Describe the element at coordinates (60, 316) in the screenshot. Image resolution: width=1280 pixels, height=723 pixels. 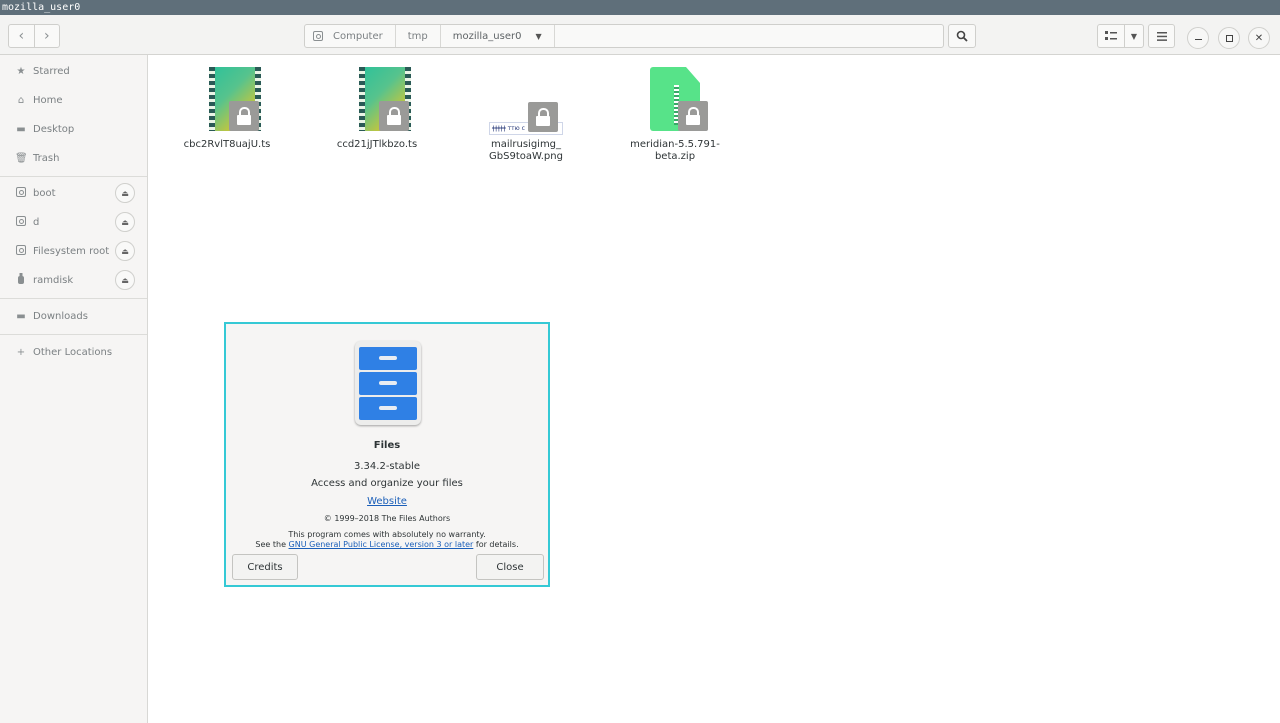
I see `sidebar-item-label: Downloads` at that location.